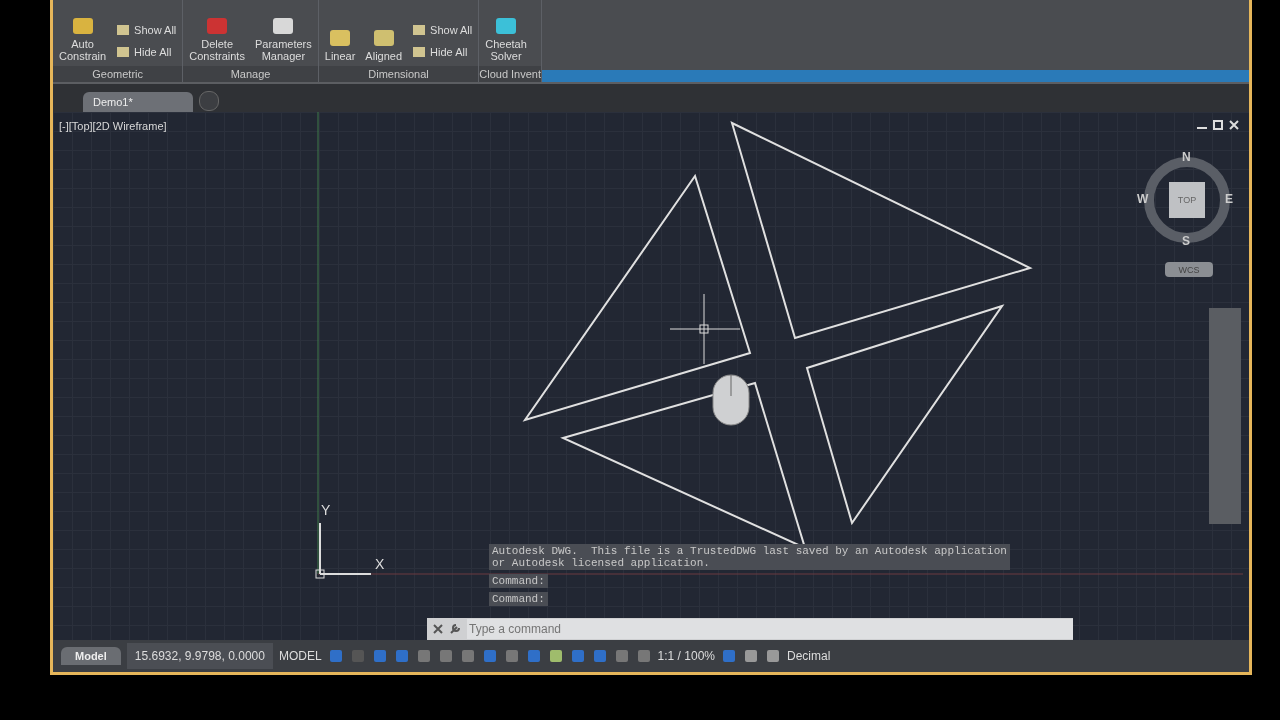  I want to click on document-tab: Demo1*, so click(138, 102).